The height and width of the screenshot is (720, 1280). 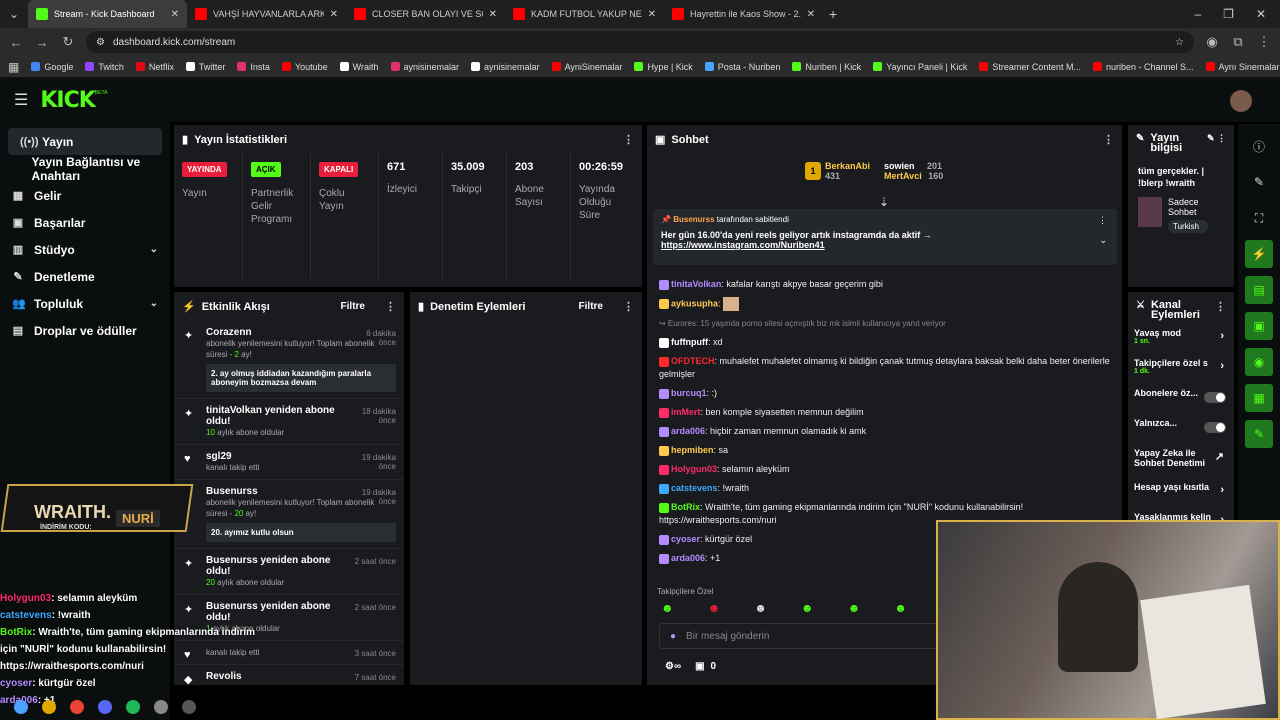 What do you see at coordinates (1181, 497) in the screenshot?
I see `channel-action-item: Hesap yaşı kısıtla ›` at bounding box center [1181, 497].